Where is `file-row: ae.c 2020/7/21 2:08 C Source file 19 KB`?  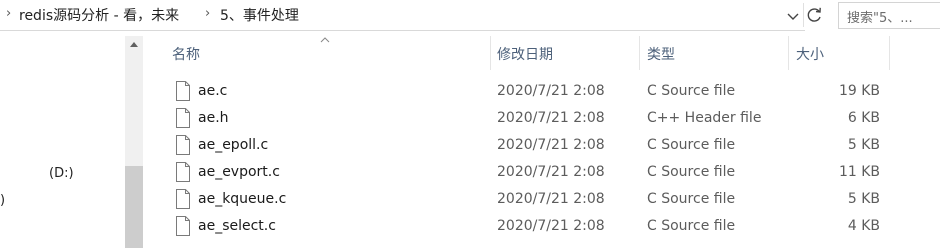
file-row: ae.c 2020/7/21 2:08 C Source file 19 KB is located at coordinates (529, 91).